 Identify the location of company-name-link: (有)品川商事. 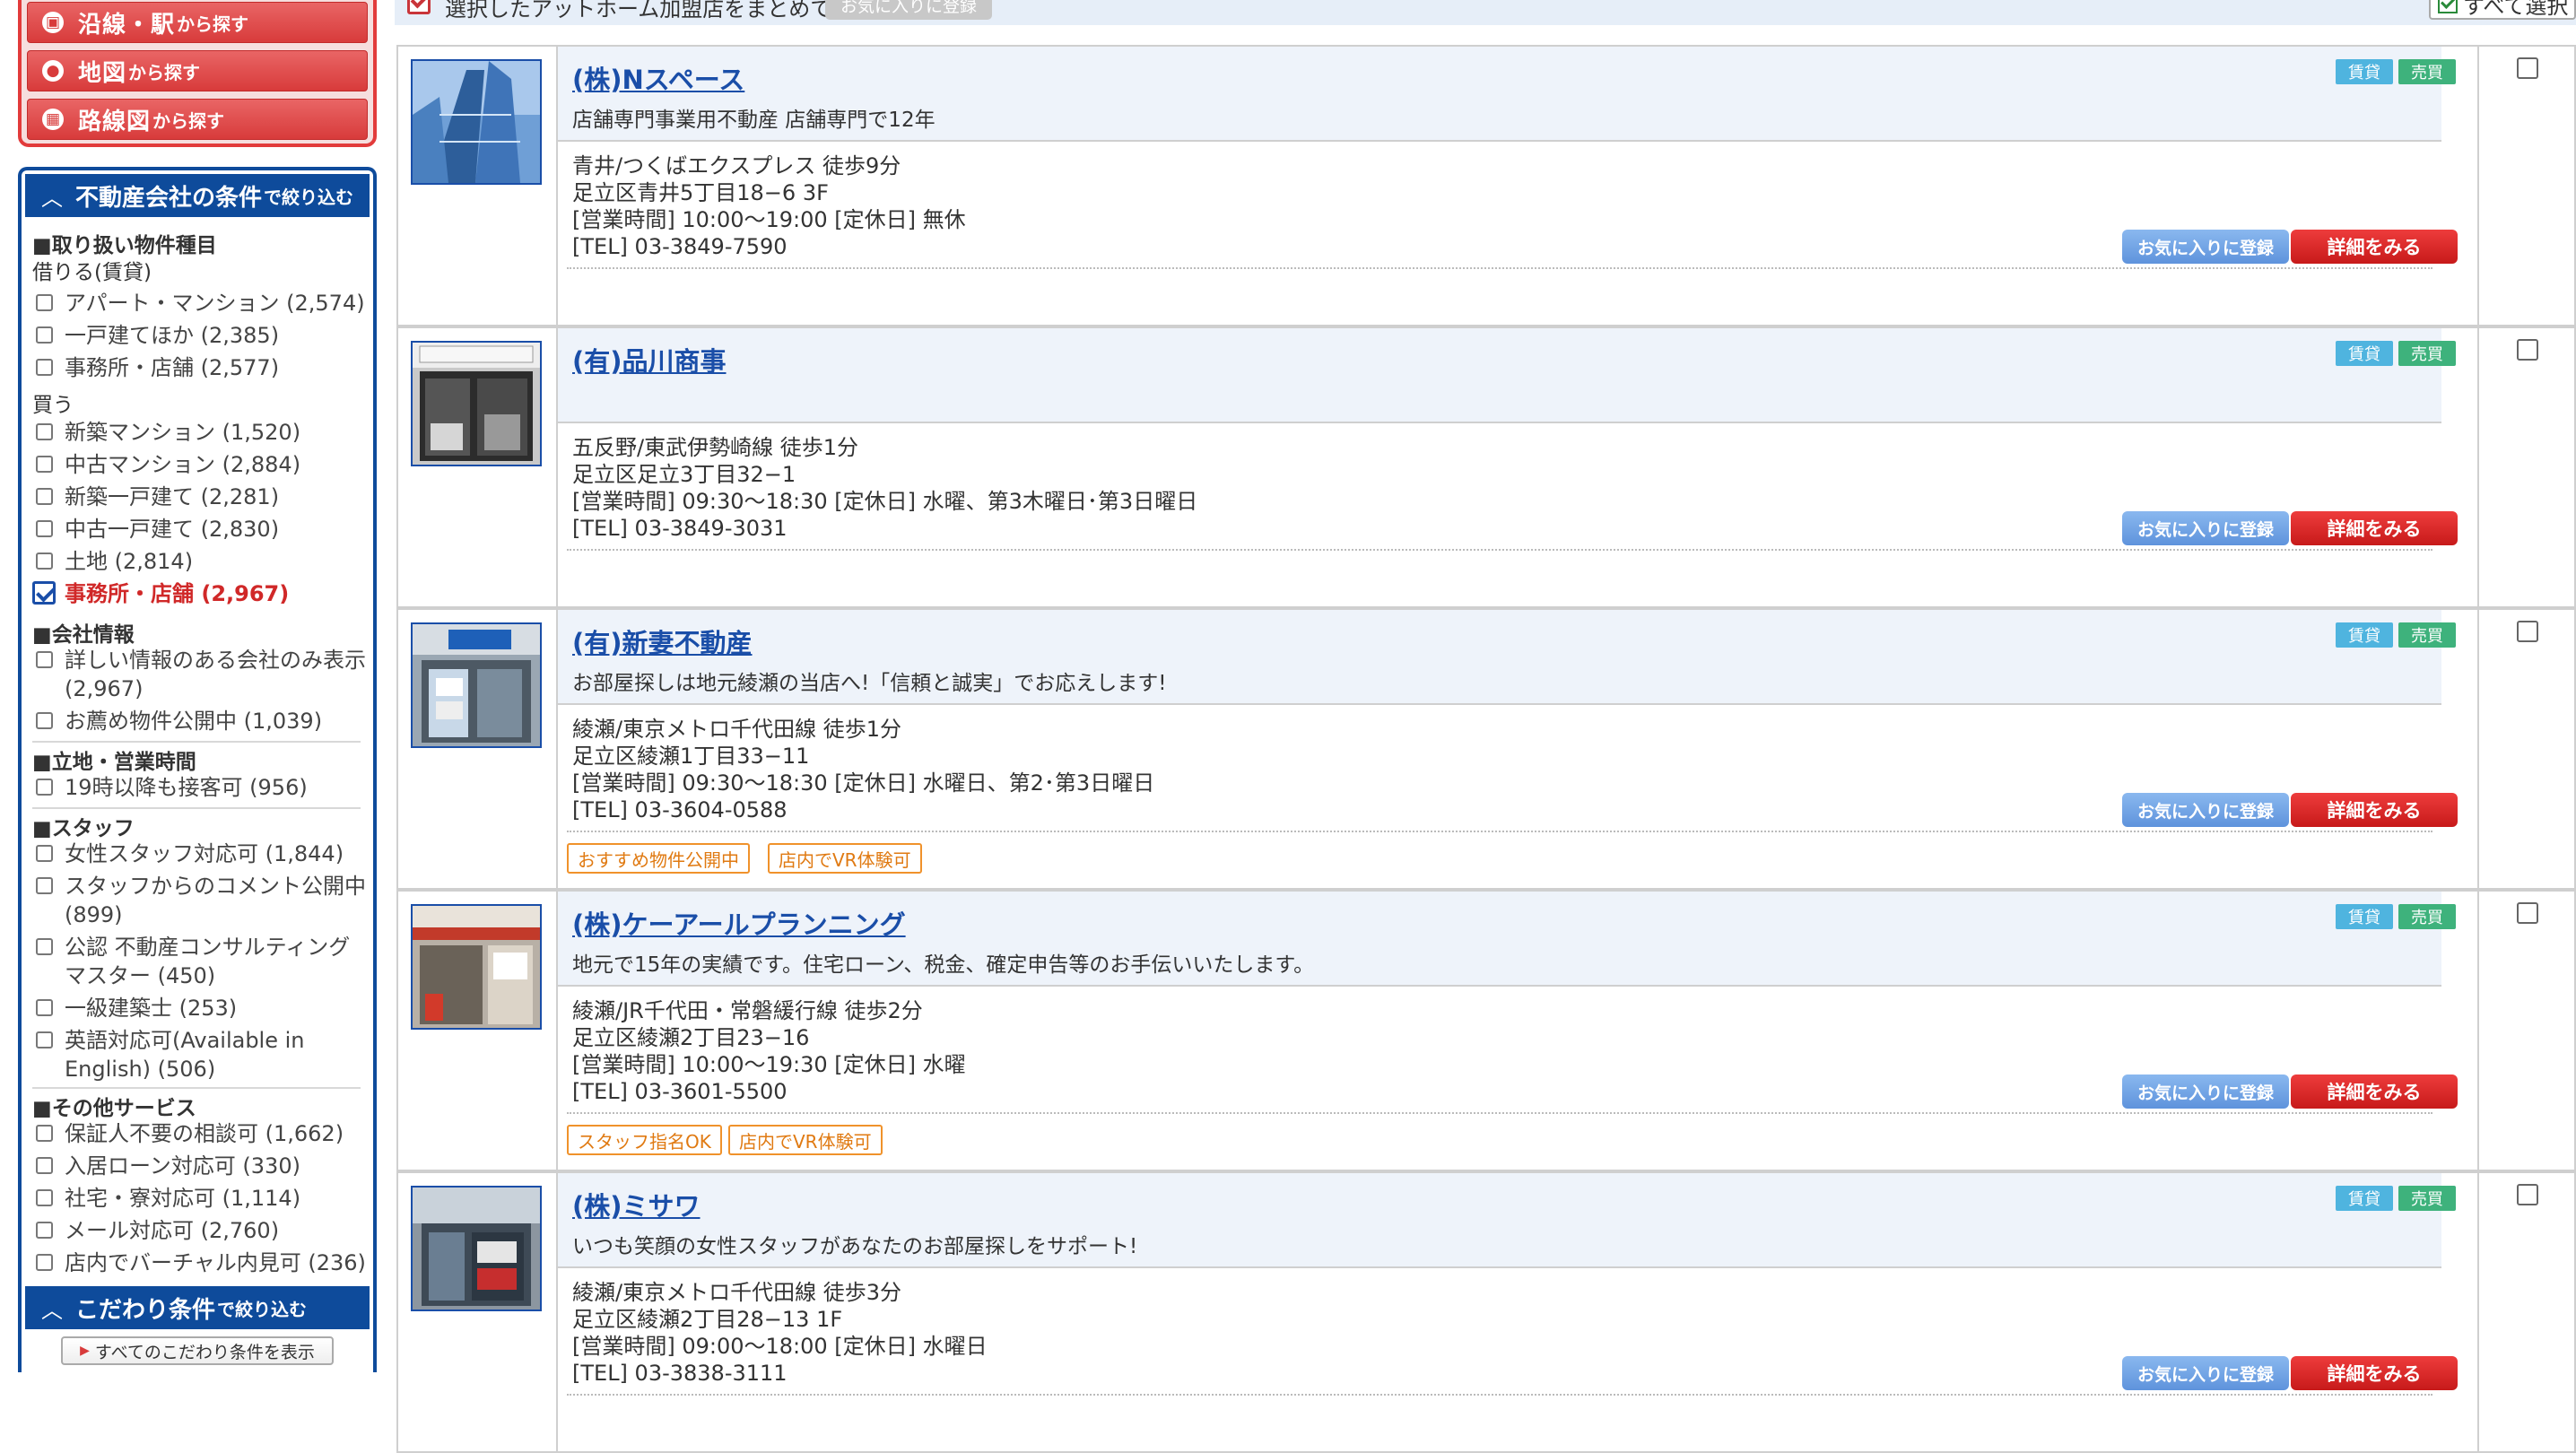
(649, 359).